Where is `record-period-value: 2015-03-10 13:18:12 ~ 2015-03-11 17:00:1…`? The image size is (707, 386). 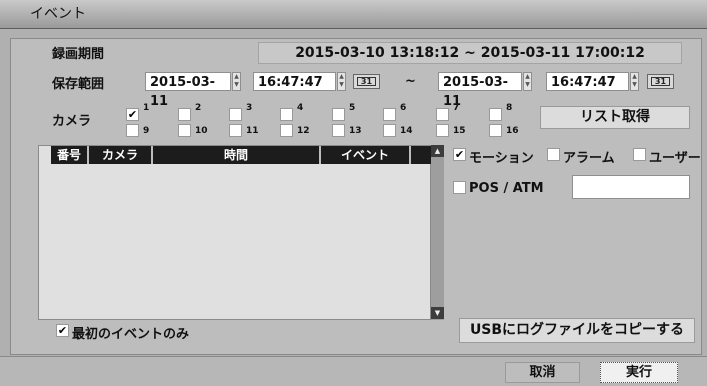
record-period-value: 2015-03-10 13:18:12 ~ 2015-03-11 17:00:1… is located at coordinates (470, 53).